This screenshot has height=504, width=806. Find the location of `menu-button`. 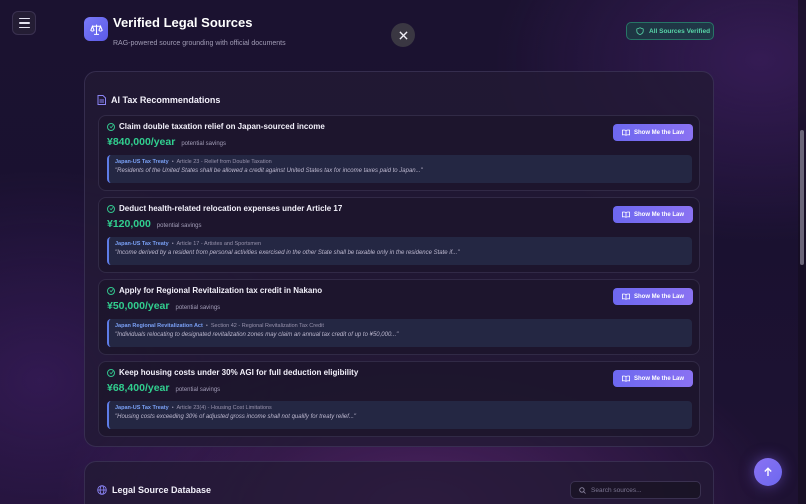

menu-button is located at coordinates (24, 23).